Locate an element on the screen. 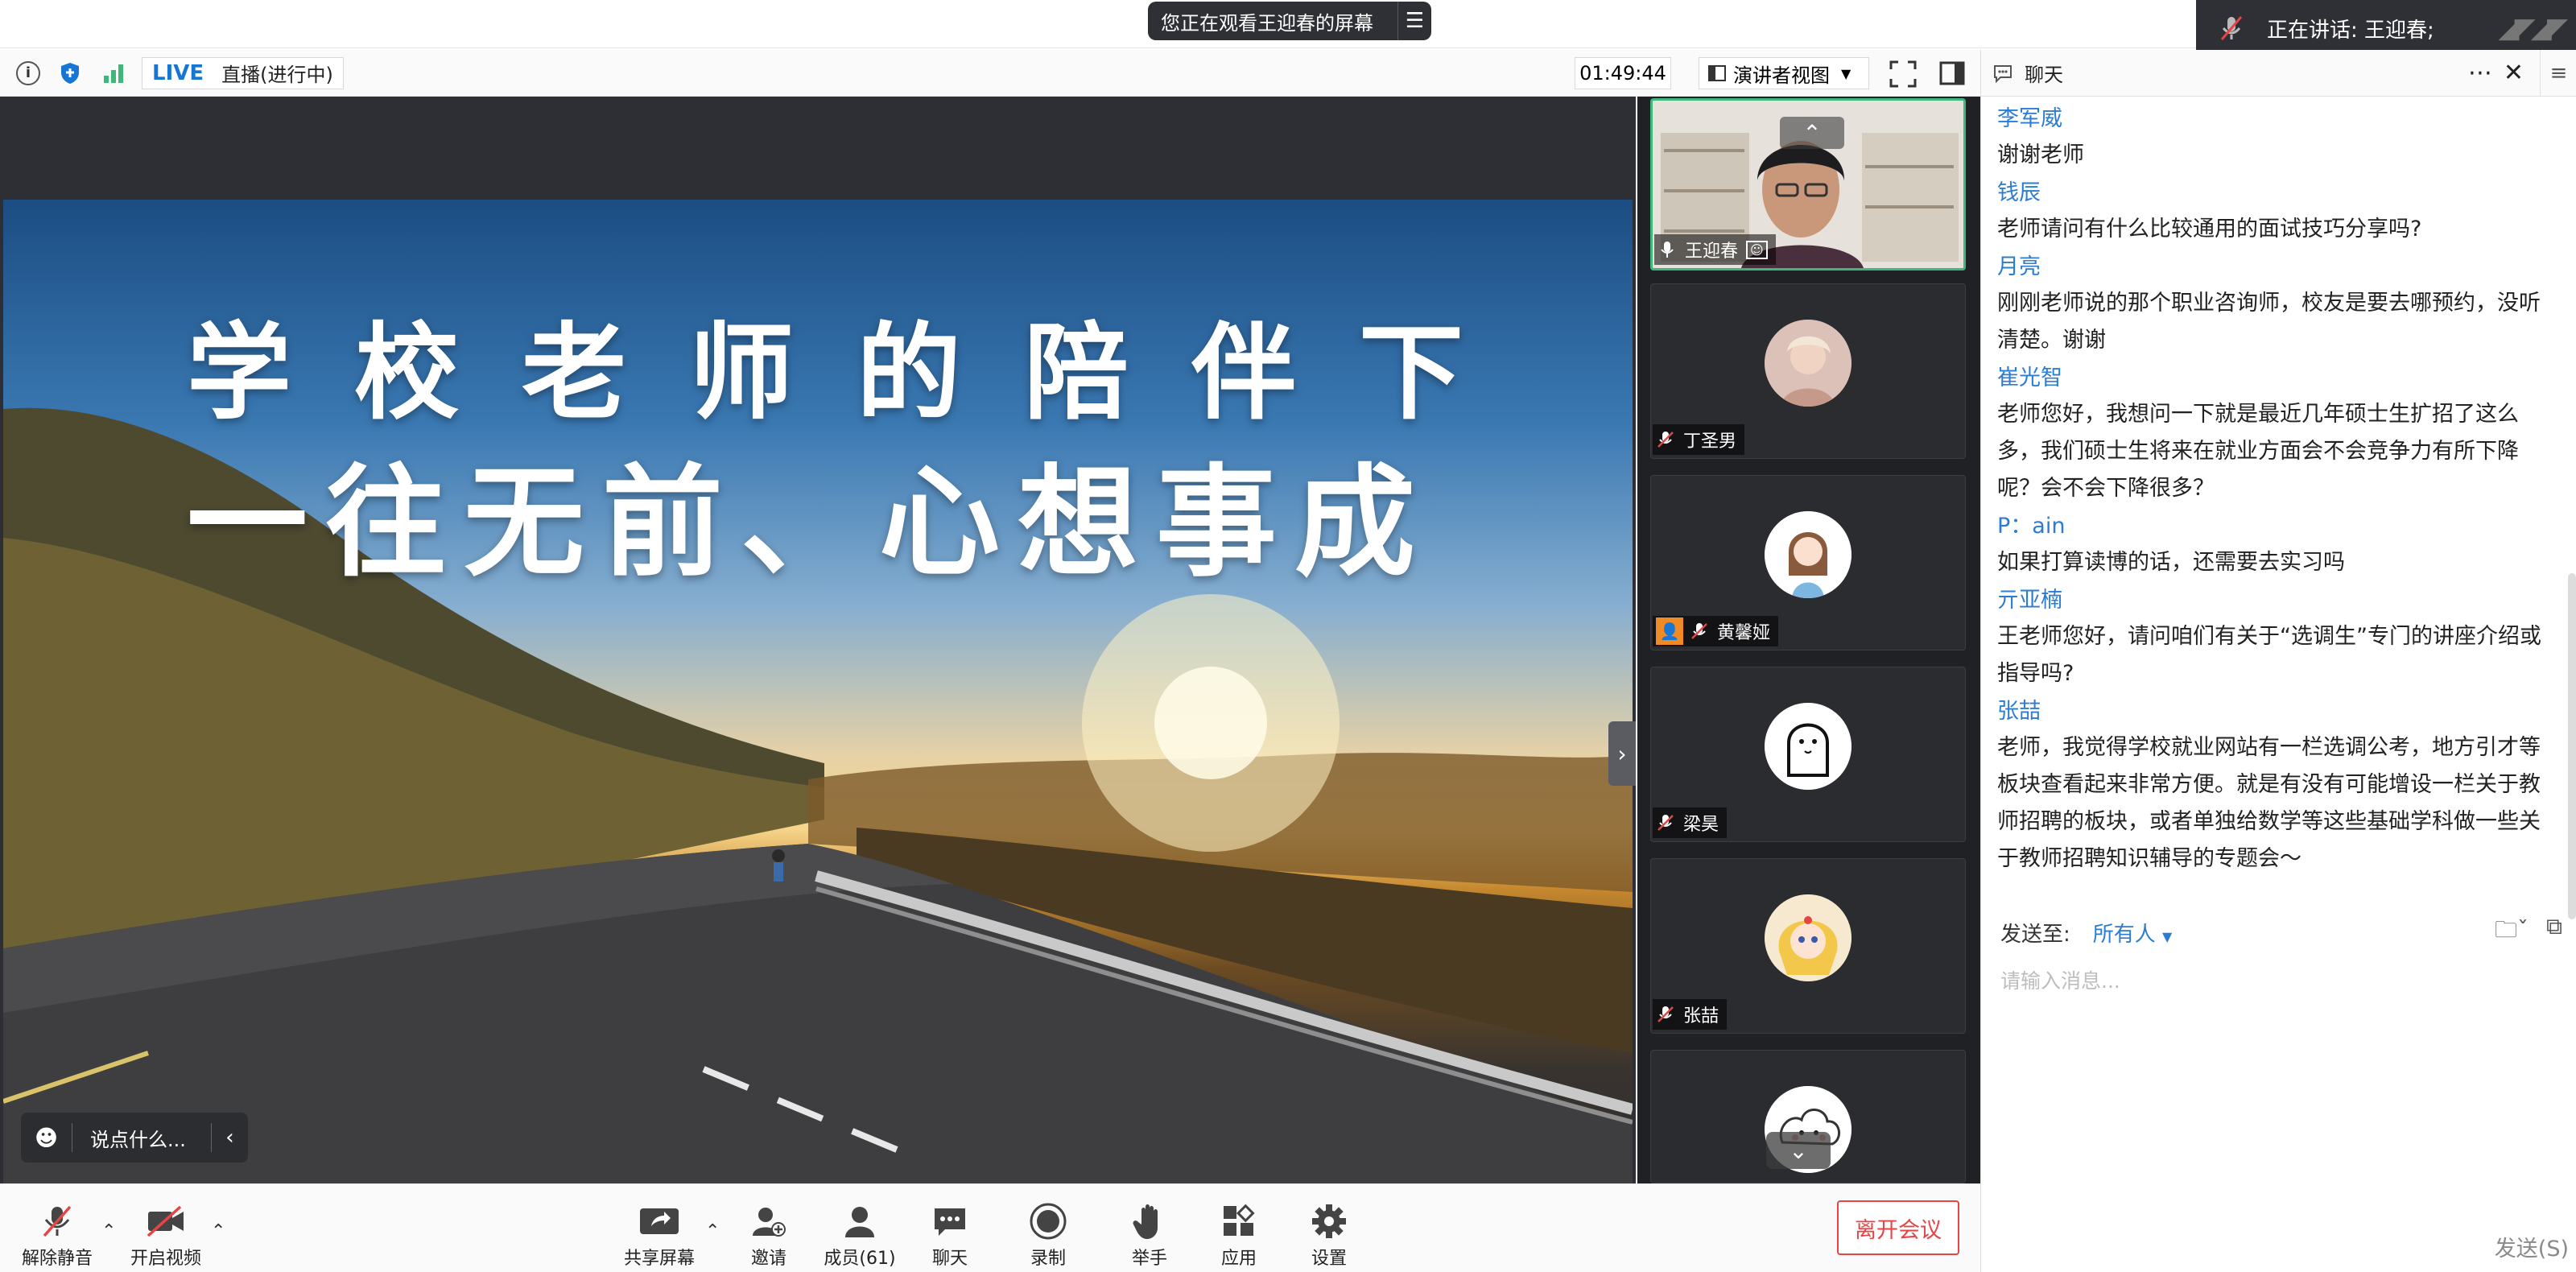  chat-message: 亓亚楠 王老师您好，请问咱们有关于“选调生”专门的讲座介绍或指导吗? is located at coordinates (2278, 637).